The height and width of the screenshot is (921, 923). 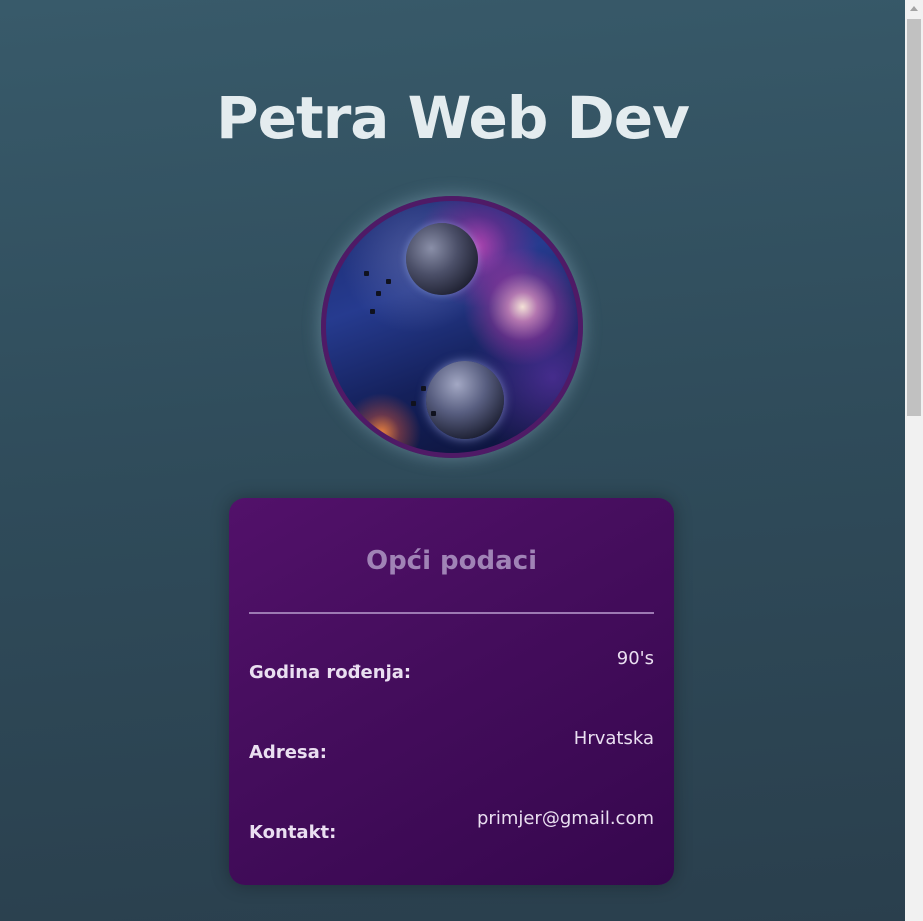 What do you see at coordinates (914, 8) in the screenshot?
I see `scroll-up-arrow-icon` at bounding box center [914, 8].